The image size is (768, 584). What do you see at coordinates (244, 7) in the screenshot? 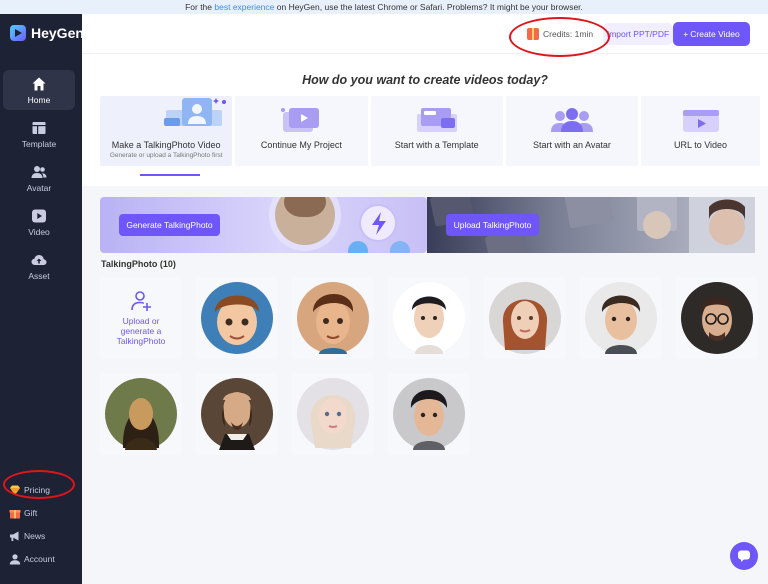
I see `banner-link: best experience` at bounding box center [244, 7].